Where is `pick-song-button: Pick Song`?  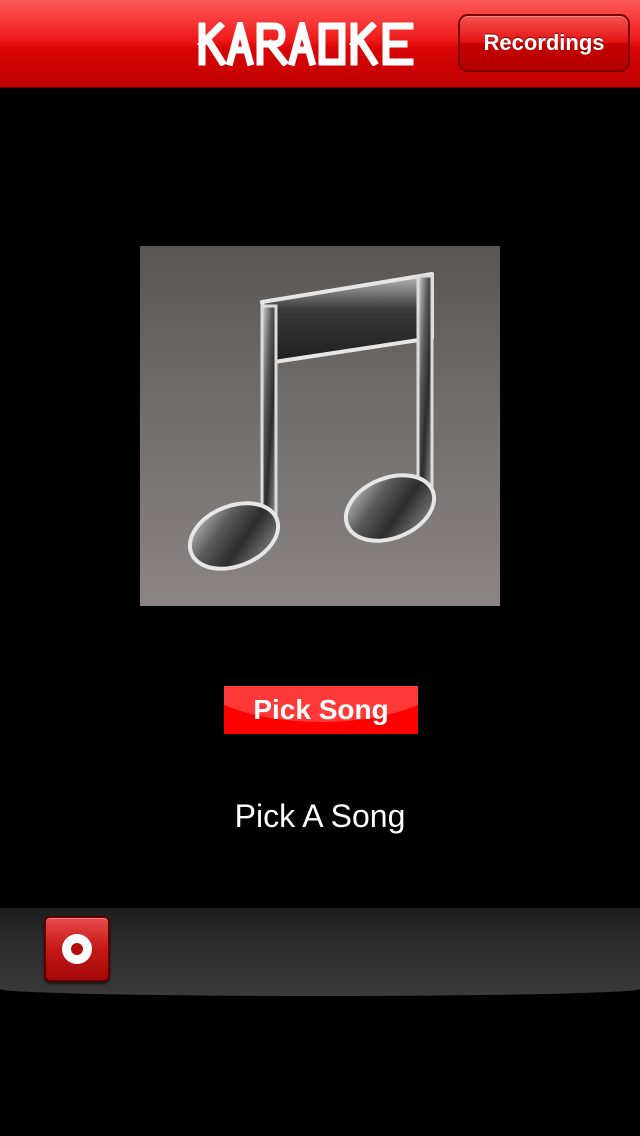 pick-song-button: Pick Song is located at coordinates (321, 710).